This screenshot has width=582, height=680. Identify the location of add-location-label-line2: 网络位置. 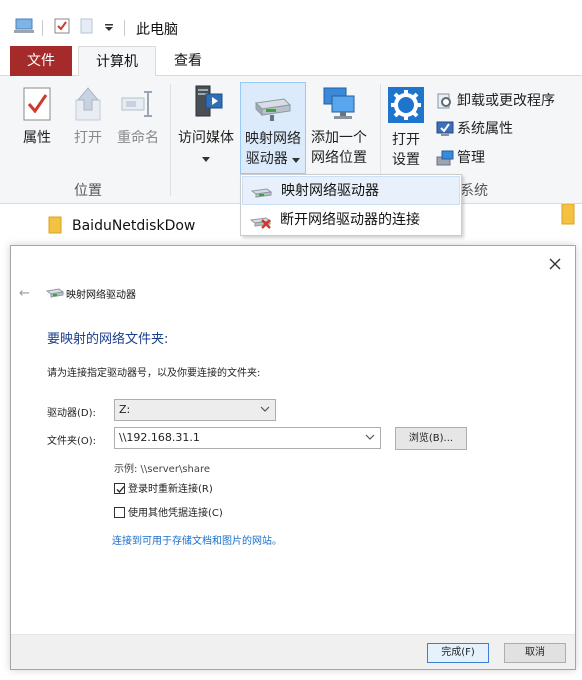
(339, 158).